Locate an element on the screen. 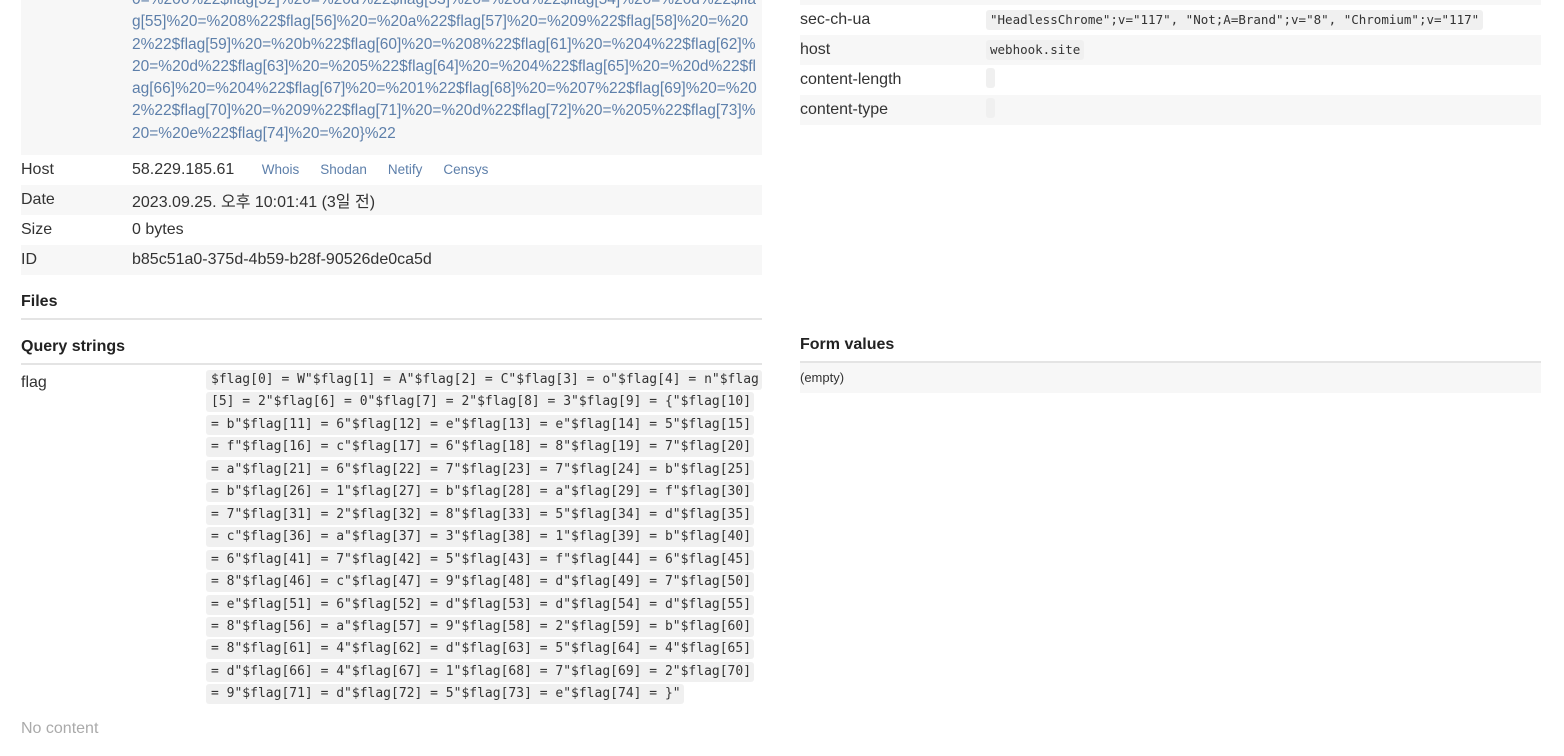 This screenshot has width=1564, height=756. shodan-link: Shodan is located at coordinates (343, 169).